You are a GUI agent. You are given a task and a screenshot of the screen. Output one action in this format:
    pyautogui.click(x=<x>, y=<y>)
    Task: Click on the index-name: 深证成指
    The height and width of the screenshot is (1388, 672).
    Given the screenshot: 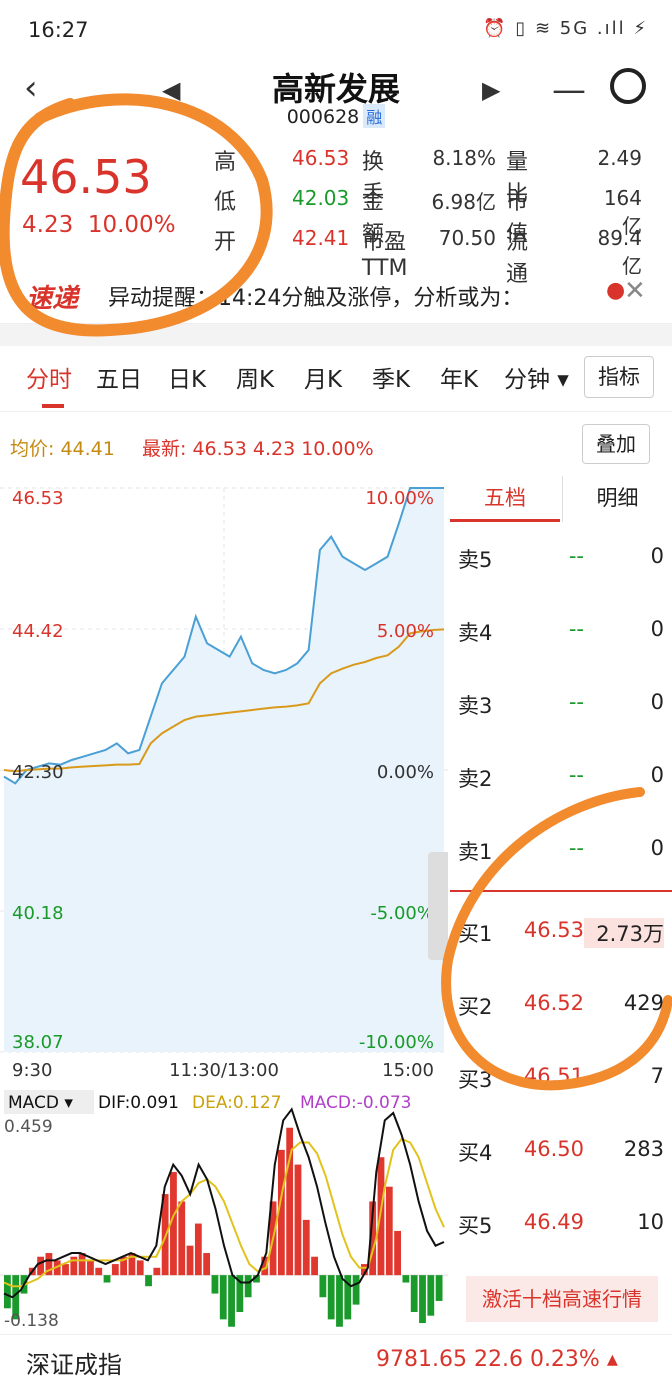 What is the action you would take?
    pyautogui.click(x=74, y=1365)
    